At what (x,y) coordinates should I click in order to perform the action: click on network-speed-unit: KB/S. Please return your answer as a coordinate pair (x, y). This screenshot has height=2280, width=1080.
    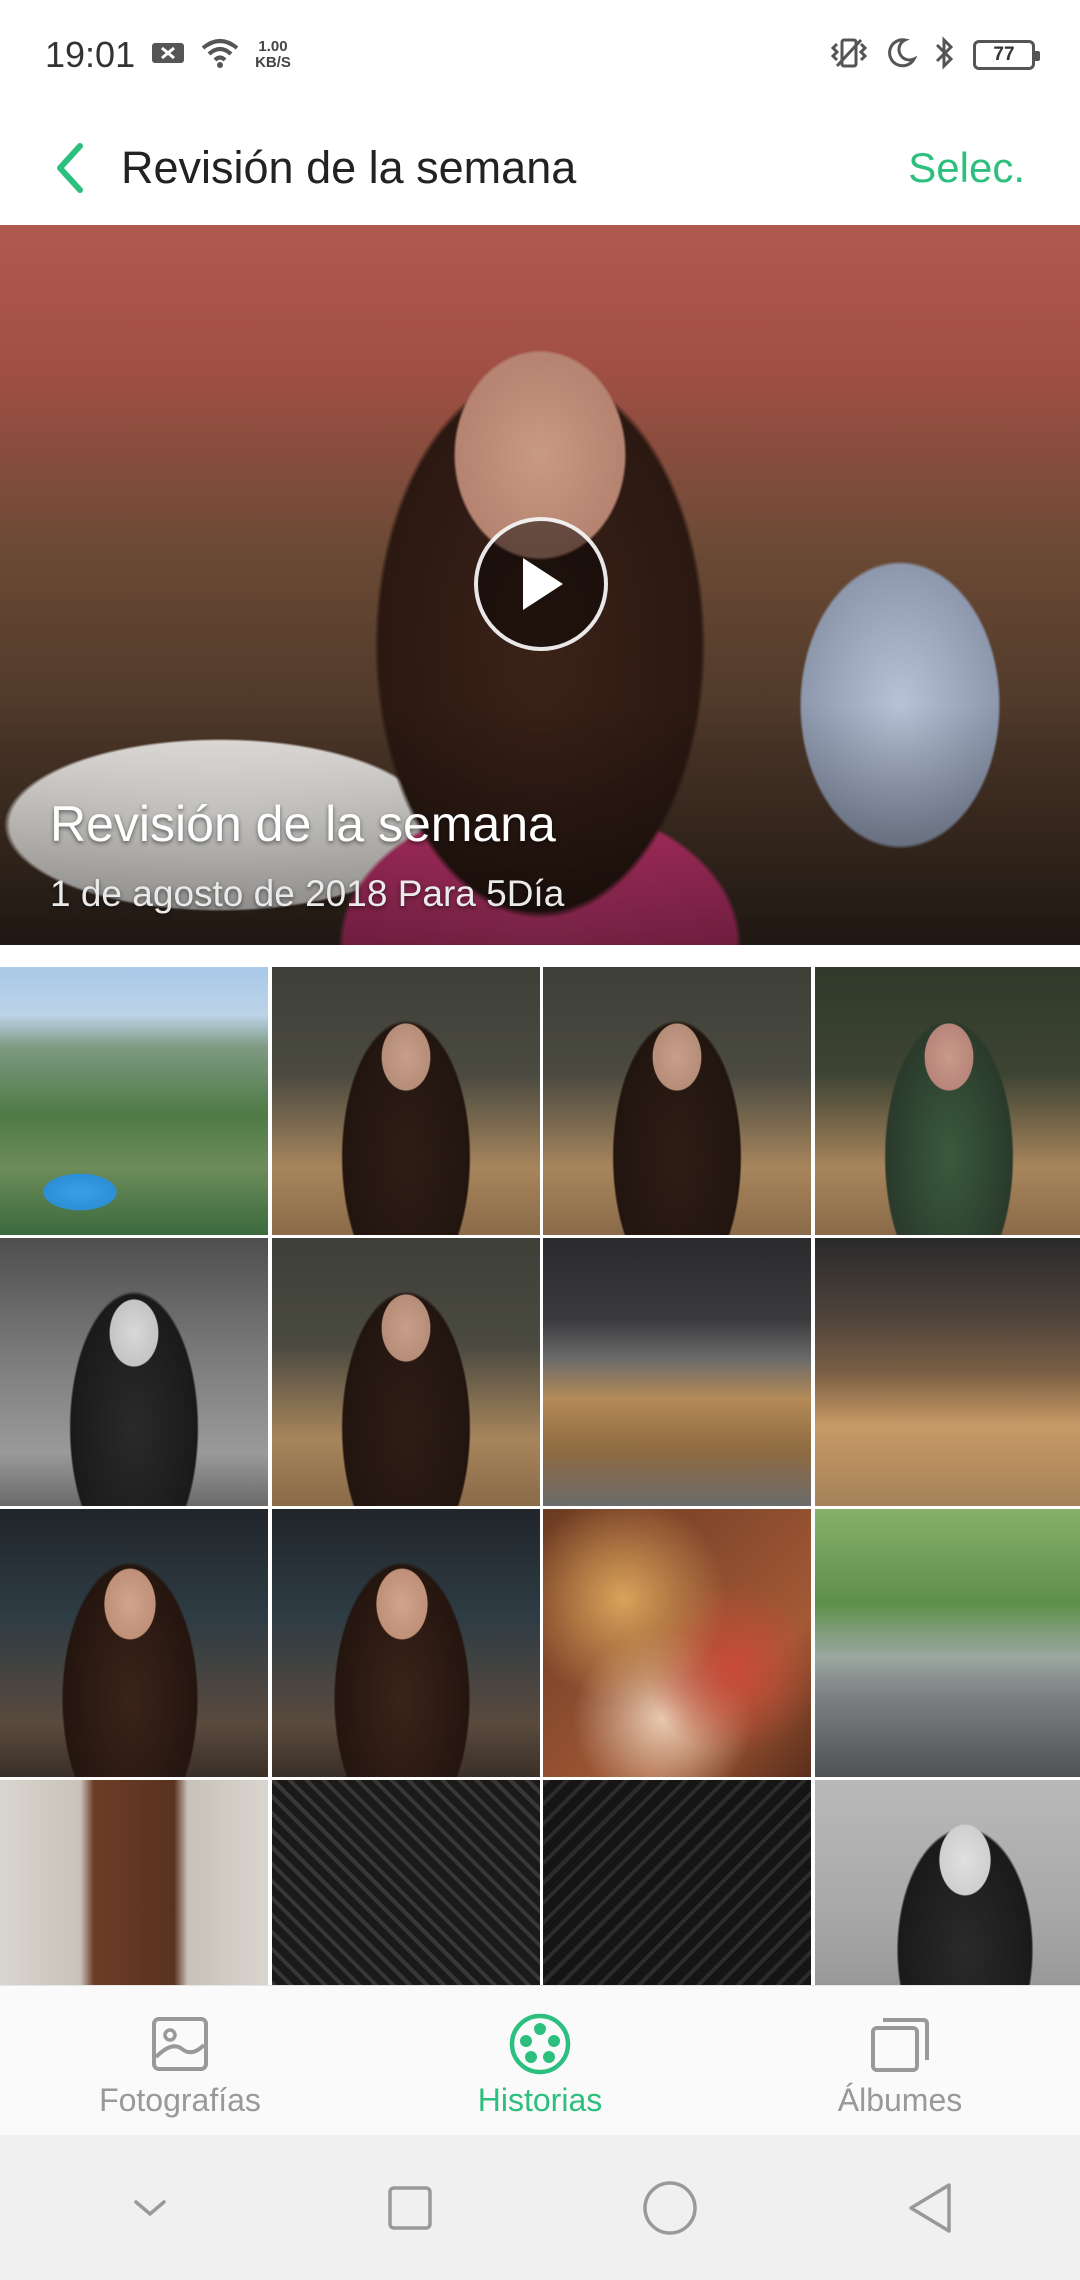
    Looking at the image, I should click on (273, 62).